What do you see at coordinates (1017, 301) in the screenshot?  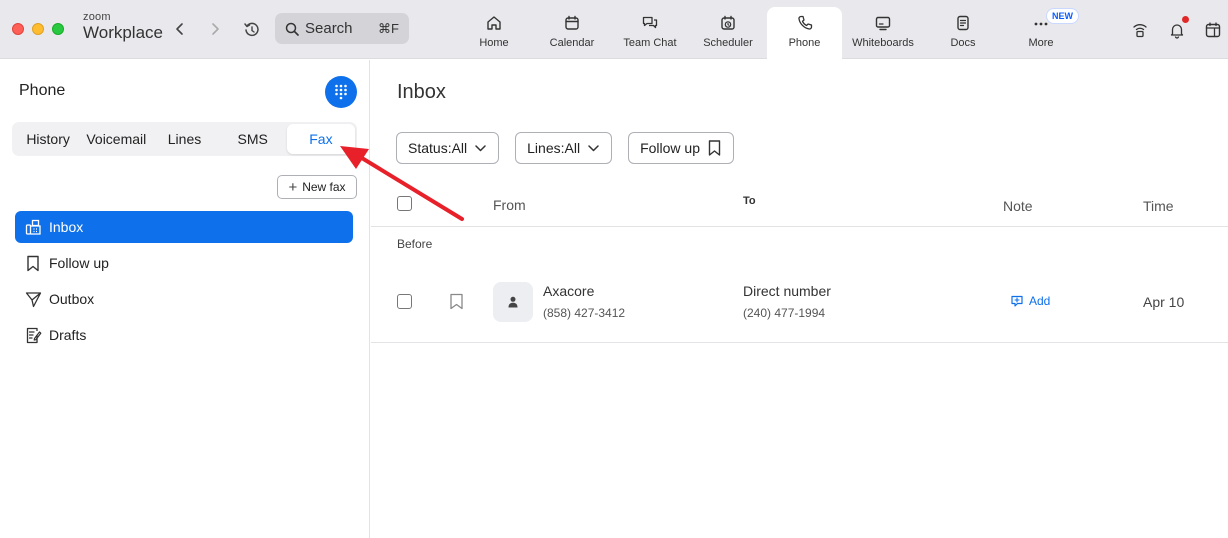 I see `note-icon` at bounding box center [1017, 301].